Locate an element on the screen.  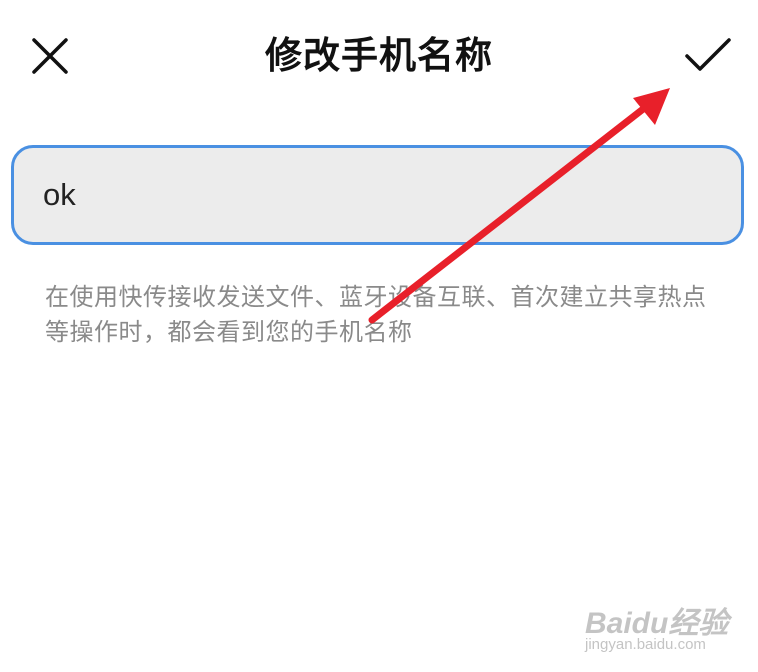
device-name-field: ok is located at coordinates (377, 195).